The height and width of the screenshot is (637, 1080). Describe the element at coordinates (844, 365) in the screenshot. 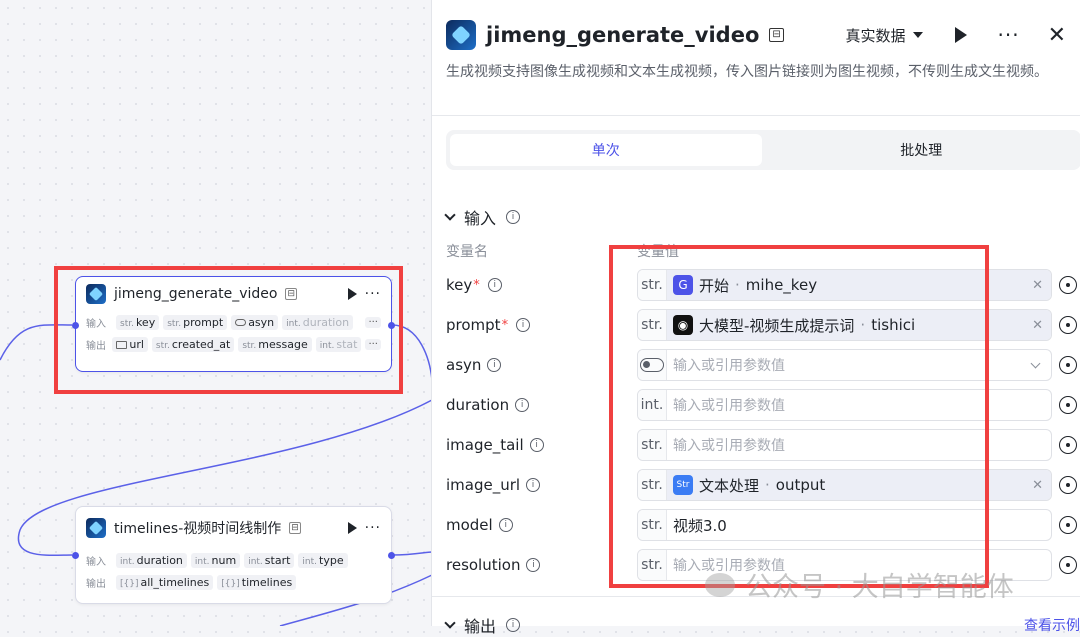

I see `param-field-asyn: 输入或引用参数值` at that location.